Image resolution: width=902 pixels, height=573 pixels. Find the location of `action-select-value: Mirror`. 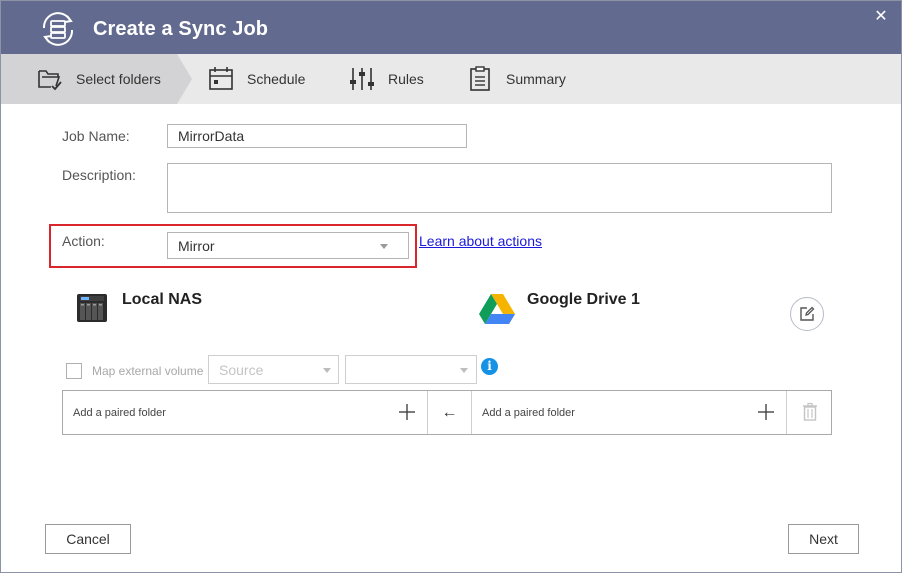

action-select-value: Mirror is located at coordinates (196, 245).